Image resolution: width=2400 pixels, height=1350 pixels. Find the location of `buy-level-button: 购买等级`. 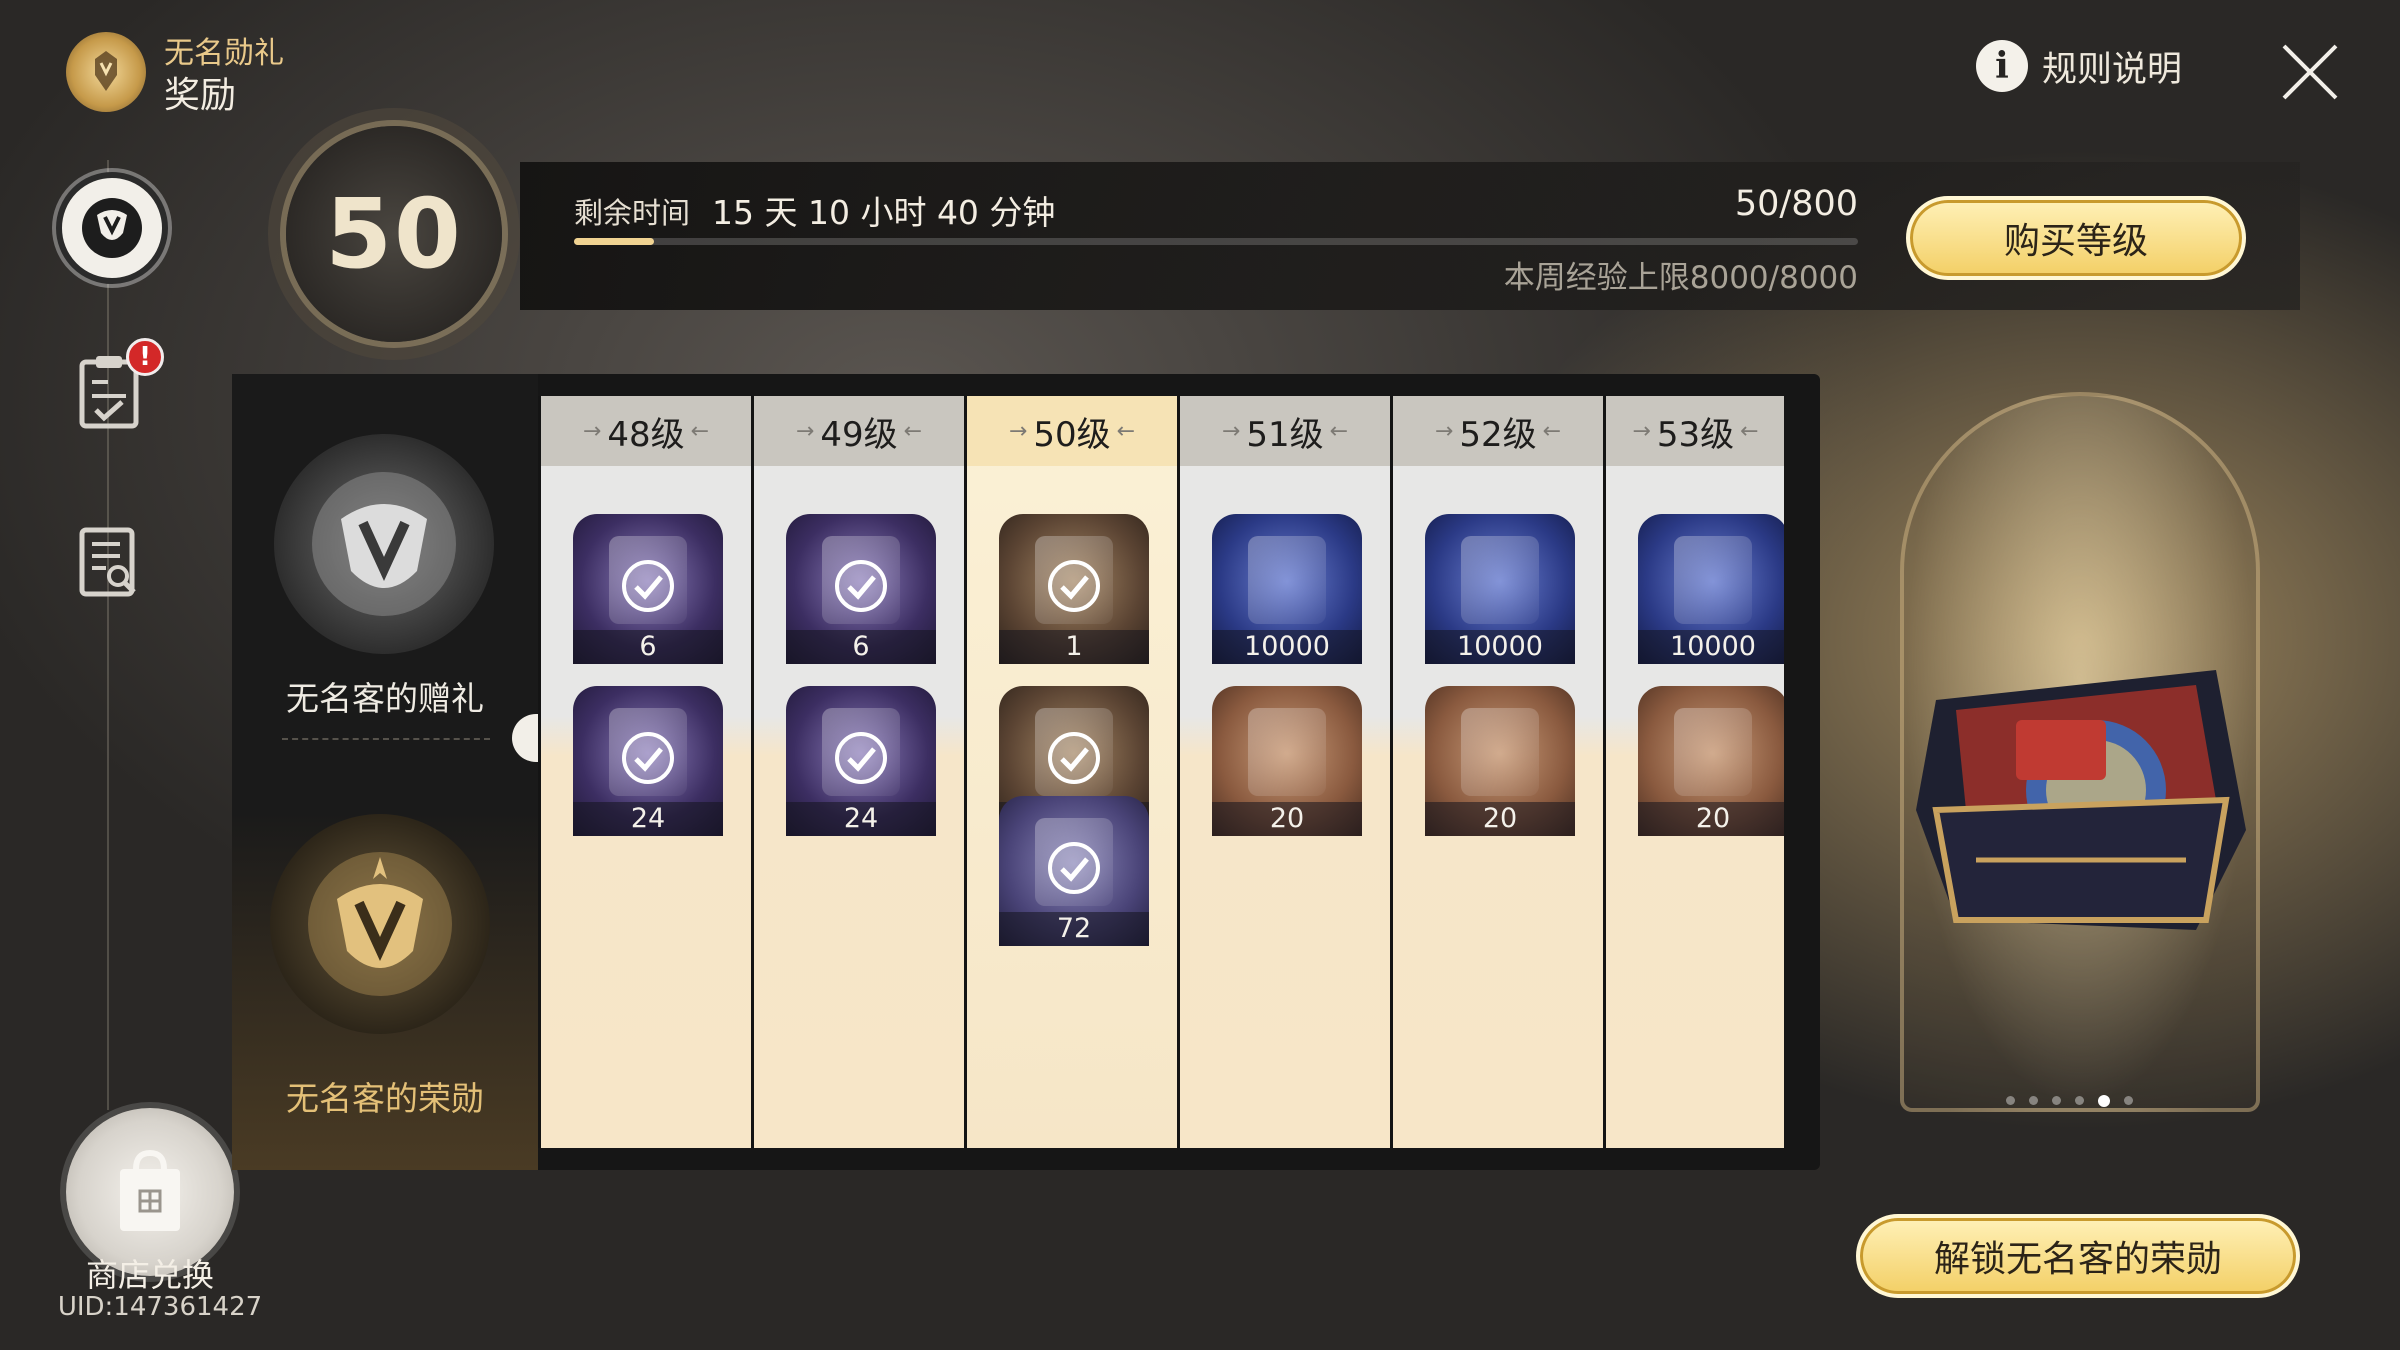

buy-level-button: 购买等级 is located at coordinates (2076, 238).